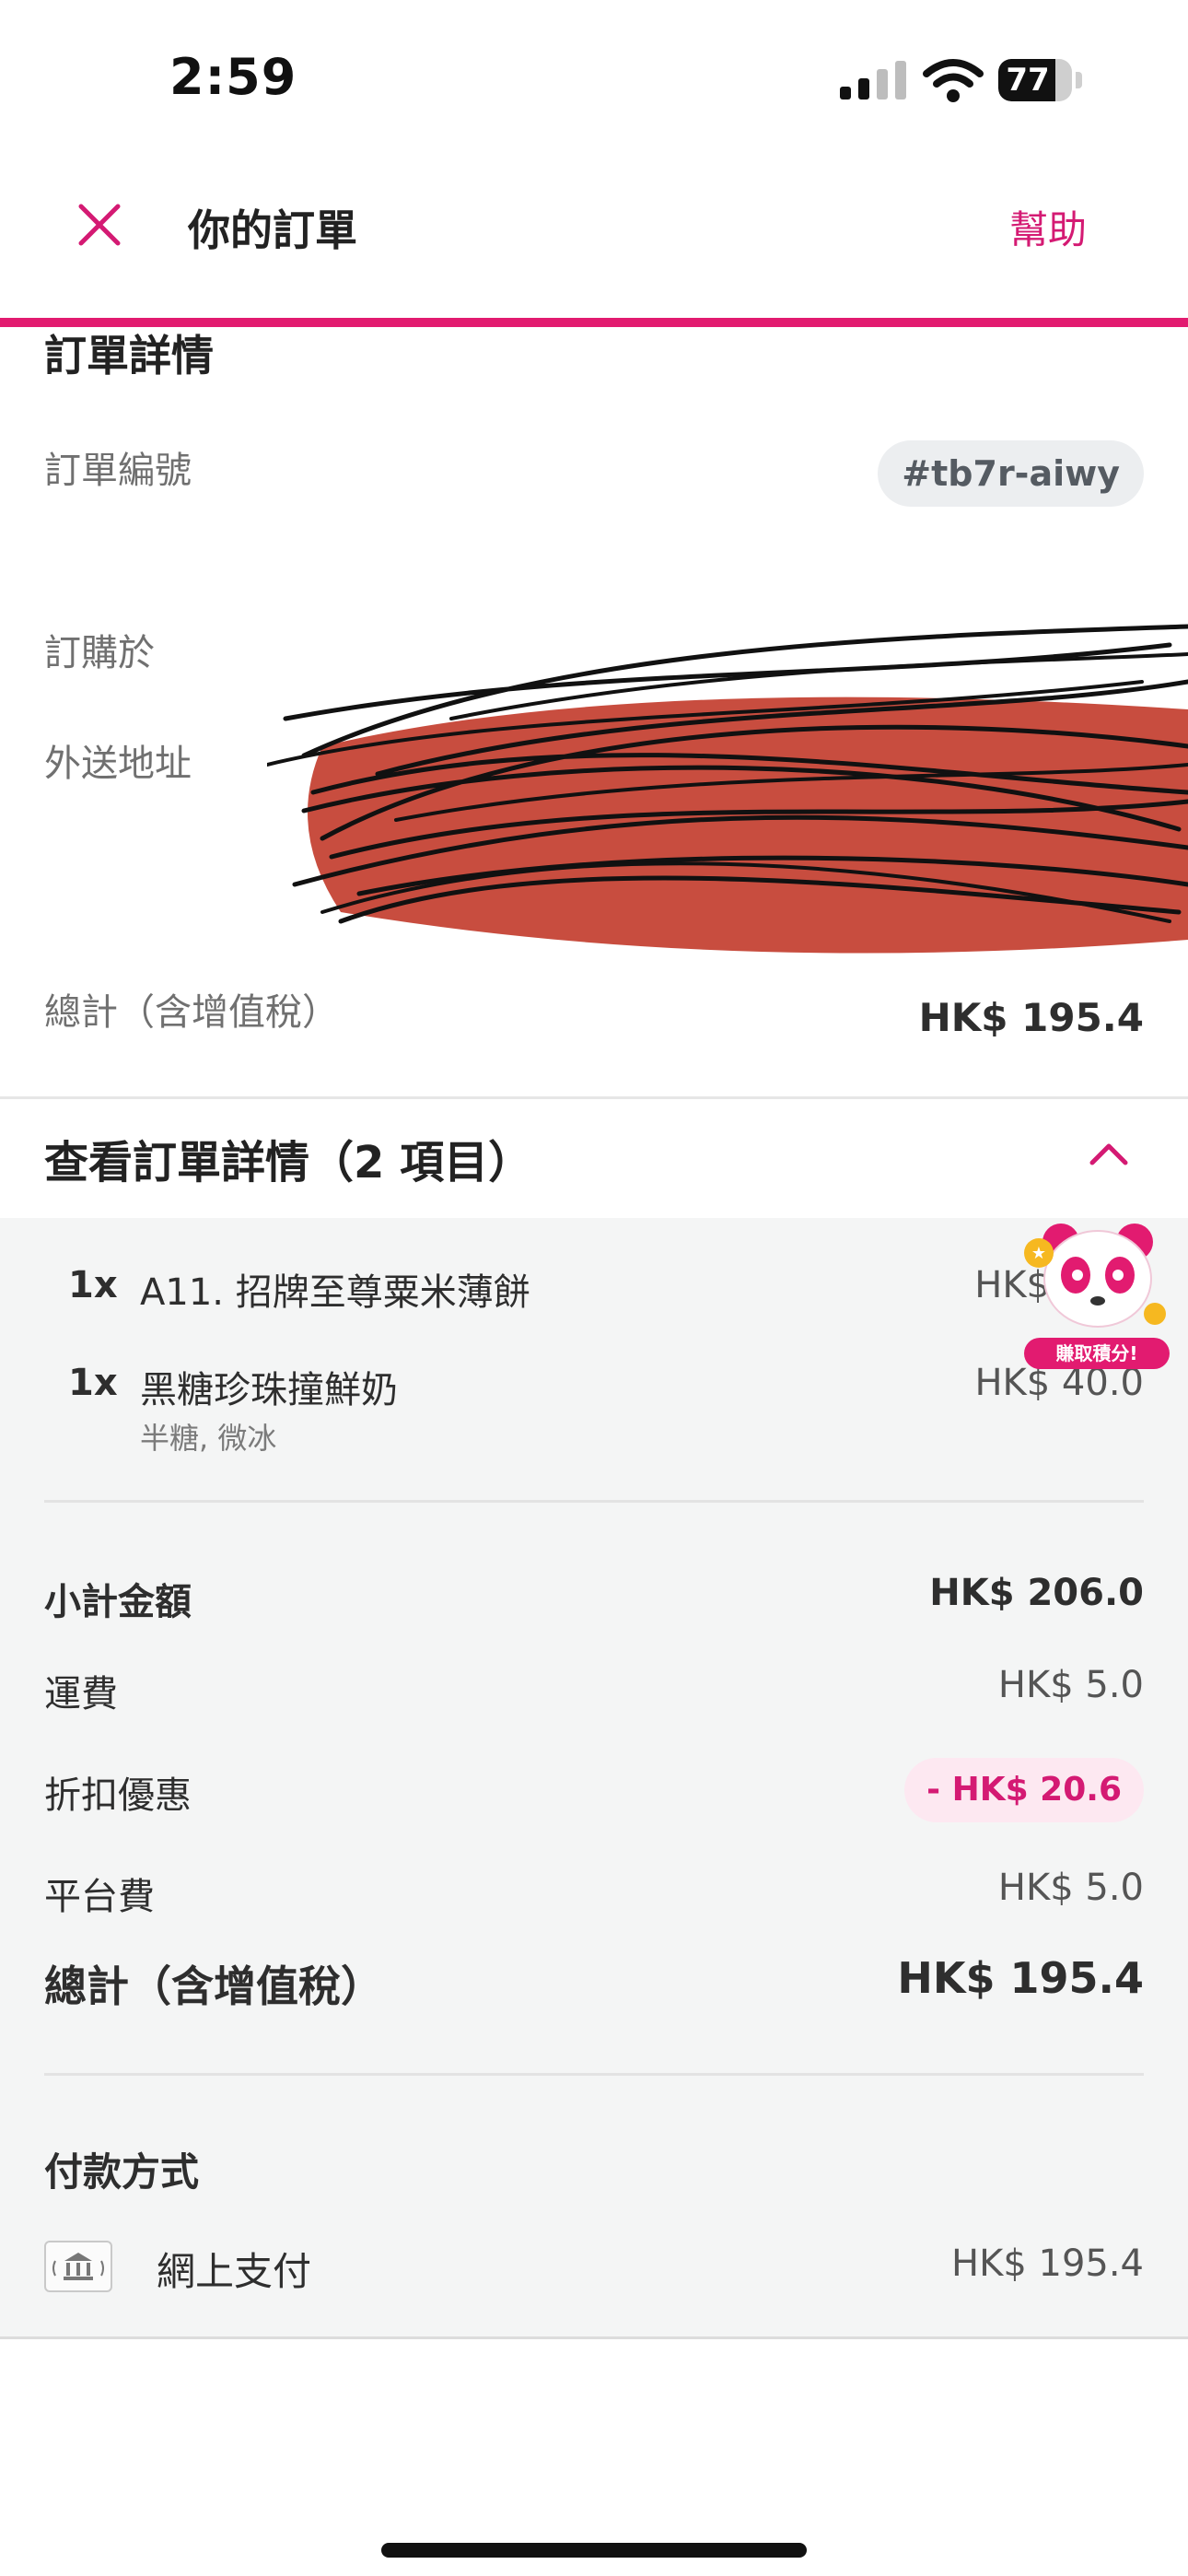 This screenshot has width=1188, height=2576. I want to click on subtotal-label: 小計金額, so click(118, 1602).